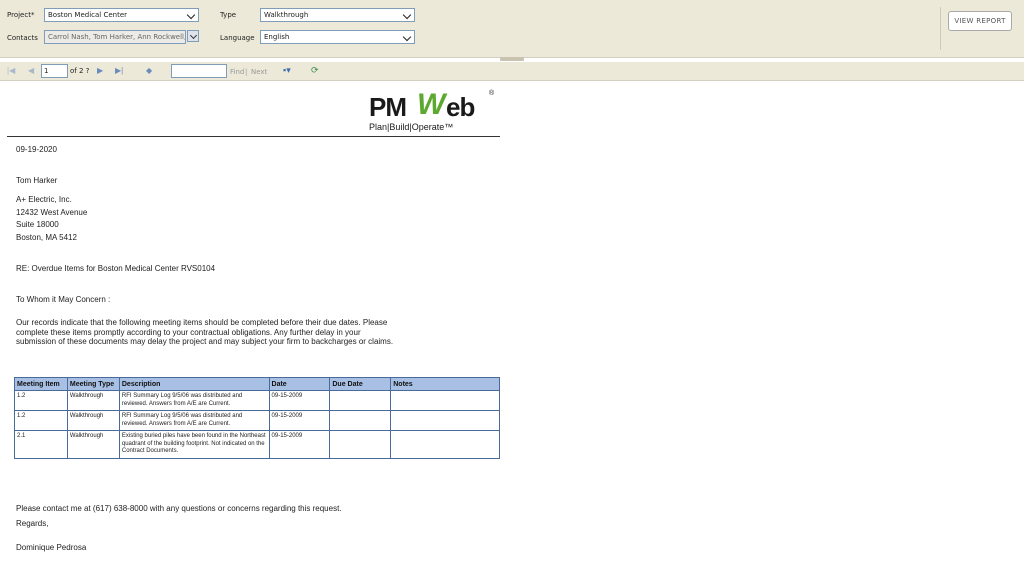  I want to click on panel-splitter-handle, so click(512, 59).